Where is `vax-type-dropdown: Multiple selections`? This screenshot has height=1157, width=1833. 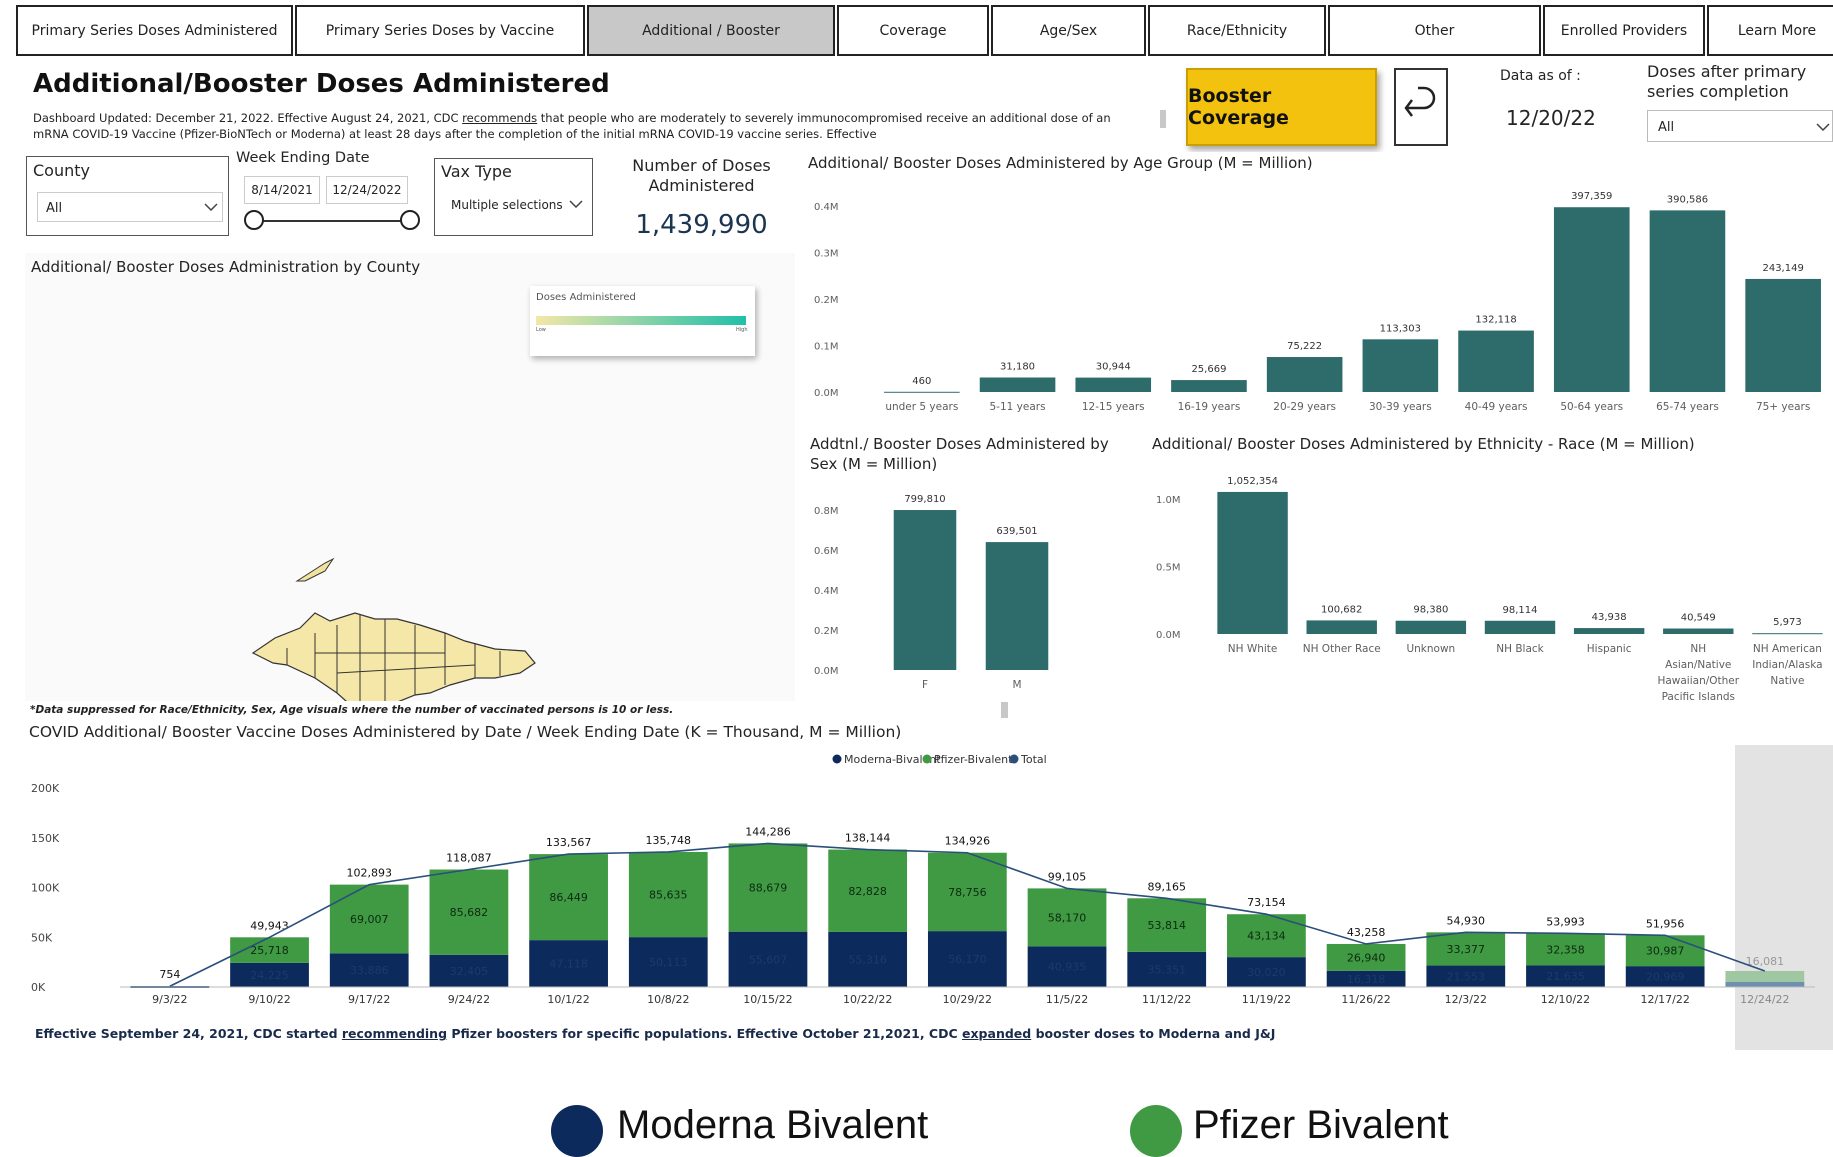 vax-type-dropdown: Multiple selections is located at coordinates (513, 205).